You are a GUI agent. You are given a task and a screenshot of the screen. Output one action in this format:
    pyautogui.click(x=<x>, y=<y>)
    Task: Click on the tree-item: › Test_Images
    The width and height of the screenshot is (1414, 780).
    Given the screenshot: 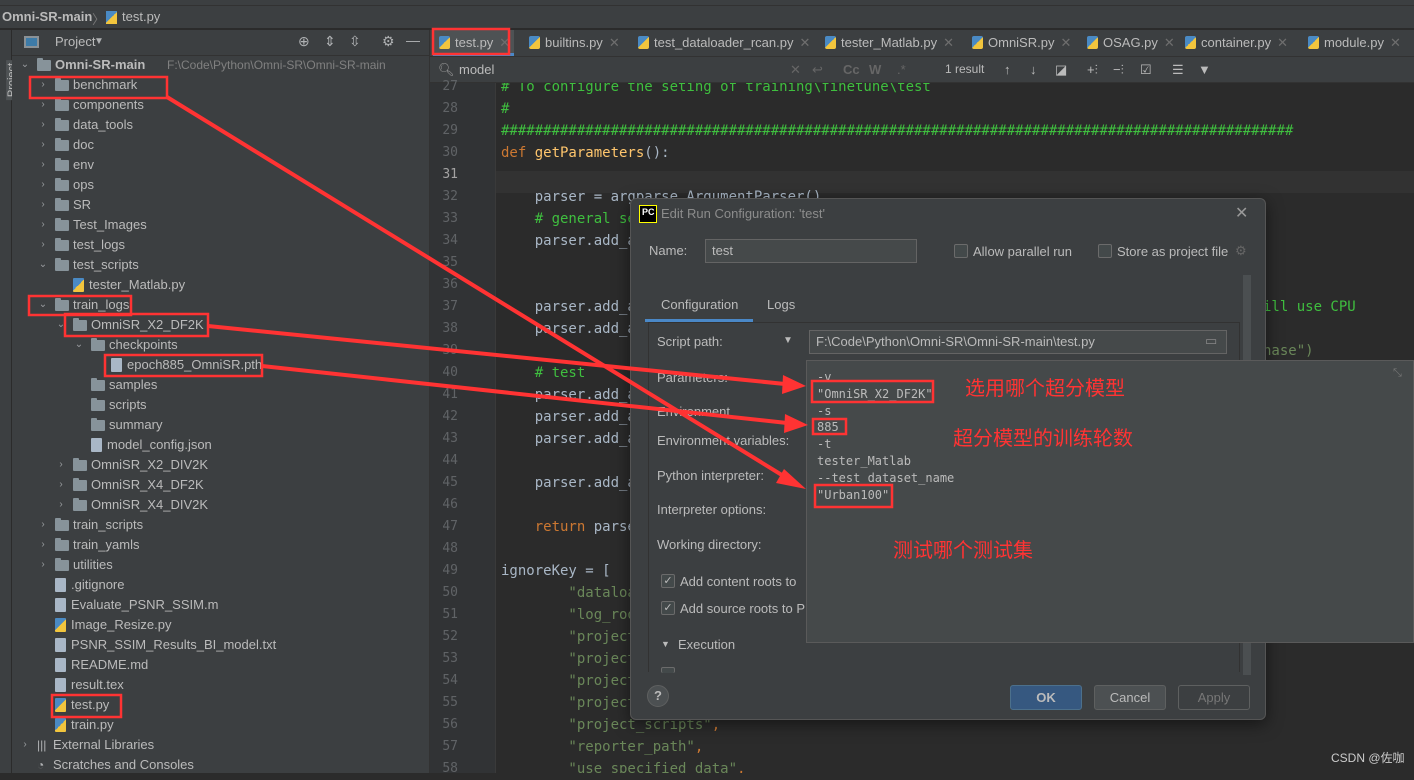 What is the action you would take?
    pyautogui.click(x=221, y=225)
    